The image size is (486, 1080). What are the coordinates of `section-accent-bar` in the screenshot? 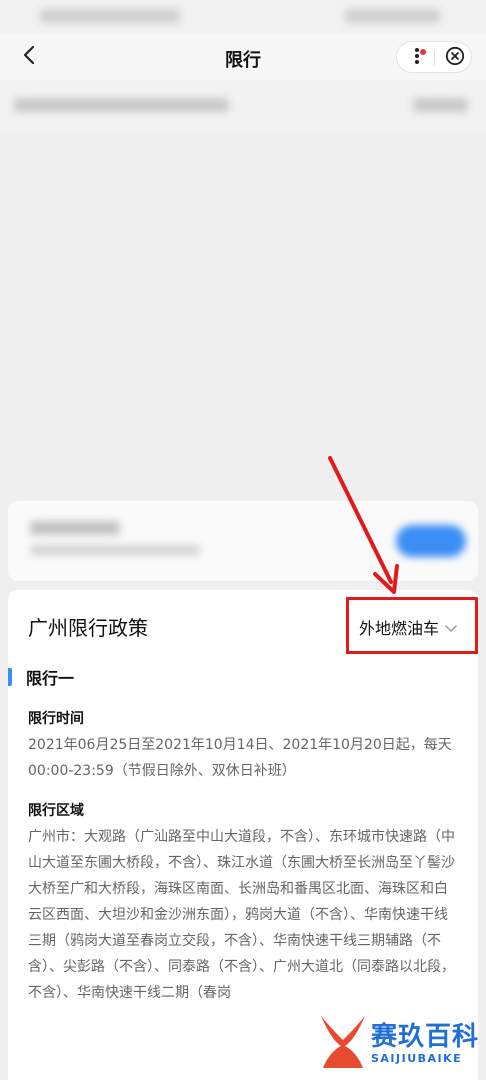 It's located at (10, 677).